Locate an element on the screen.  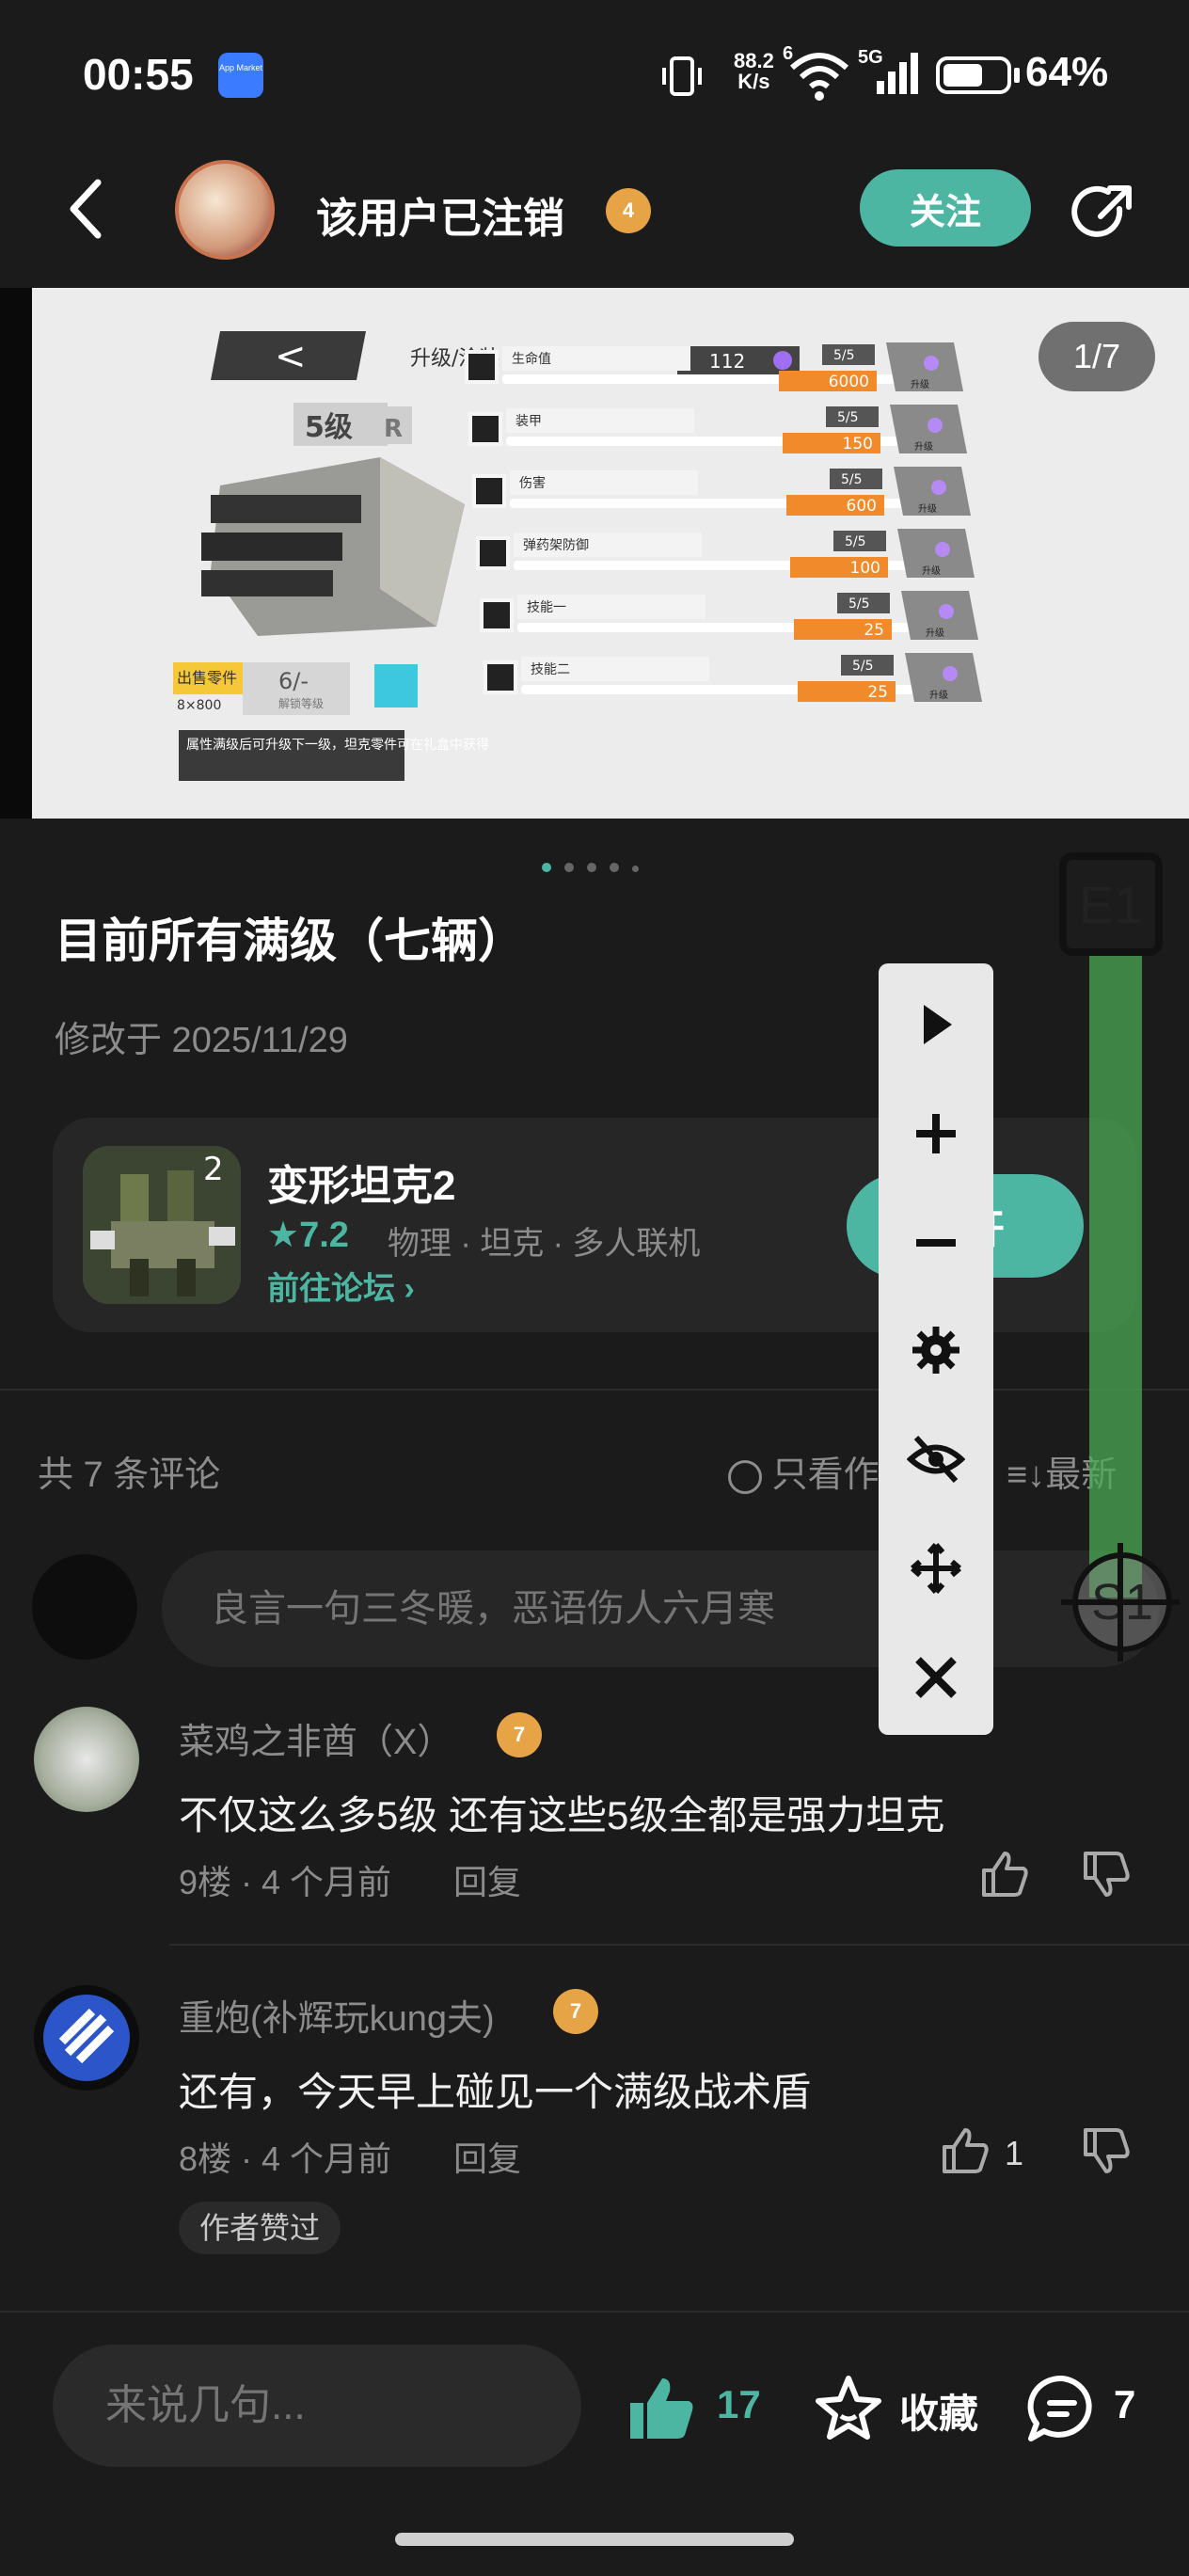
commenter-name: 菜鸡之非酋（X） is located at coordinates (315, 1738).